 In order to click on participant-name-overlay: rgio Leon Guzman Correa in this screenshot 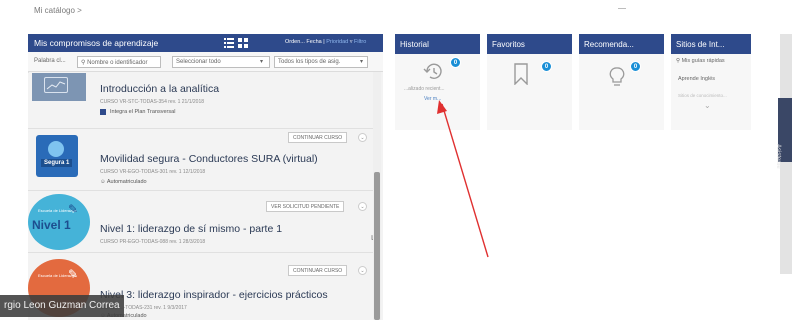, I will do `click(62, 306)`.